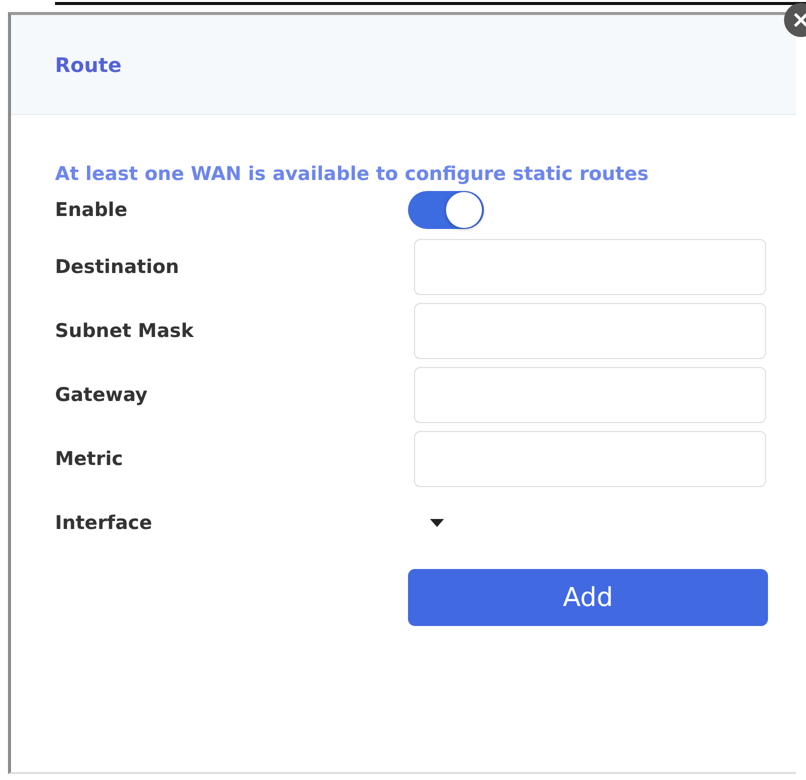 The width and height of the screenshot is (806, 780). I want to click on enable-toggle, so click(446, 210).